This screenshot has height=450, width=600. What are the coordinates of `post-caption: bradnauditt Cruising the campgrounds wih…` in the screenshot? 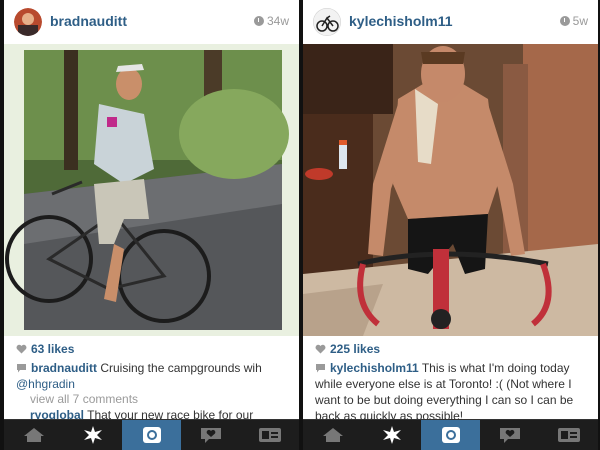 It's located at (153, 376).